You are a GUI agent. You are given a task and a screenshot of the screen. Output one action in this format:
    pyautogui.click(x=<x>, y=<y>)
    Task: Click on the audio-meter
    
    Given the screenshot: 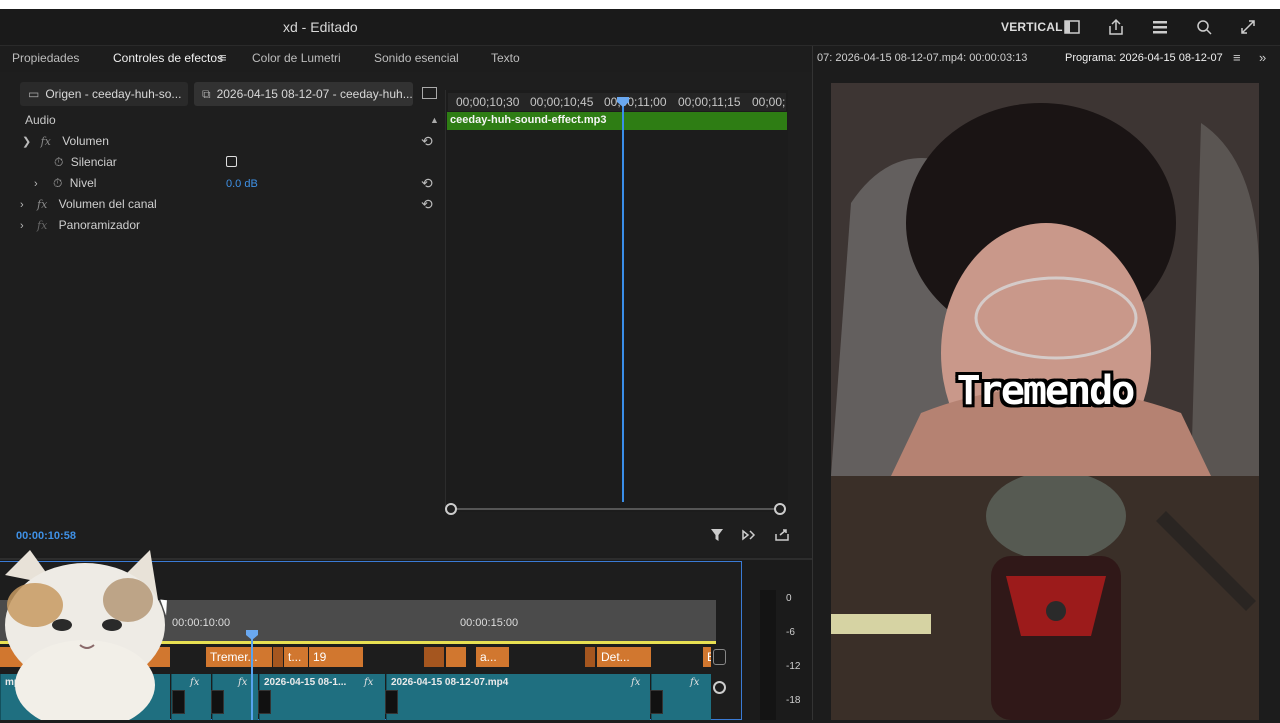 What is the action you would take?
    pyautogui.click(x=768, y=655)
    